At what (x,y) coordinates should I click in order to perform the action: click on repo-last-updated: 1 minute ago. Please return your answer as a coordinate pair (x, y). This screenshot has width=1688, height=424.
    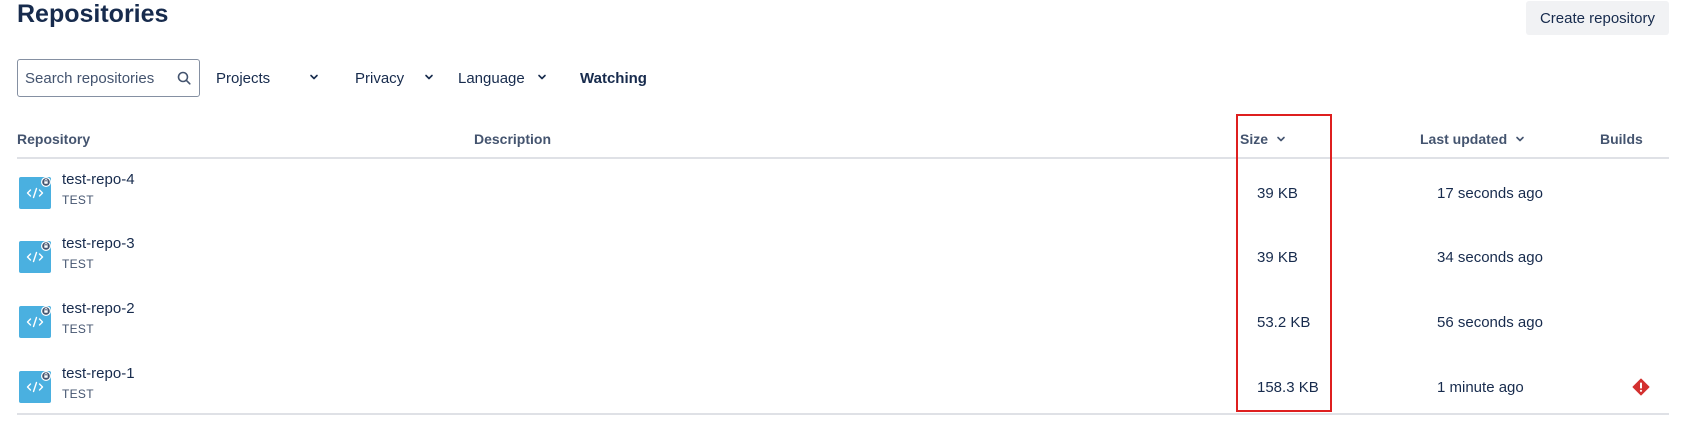
    Looking at the image, I should click on (1480, 387).